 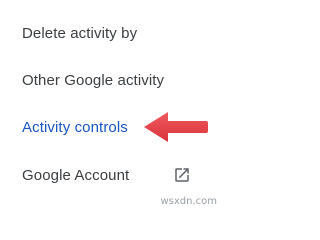 I want to click on menu-item-label: Google Account, so click(x=76, y=175).